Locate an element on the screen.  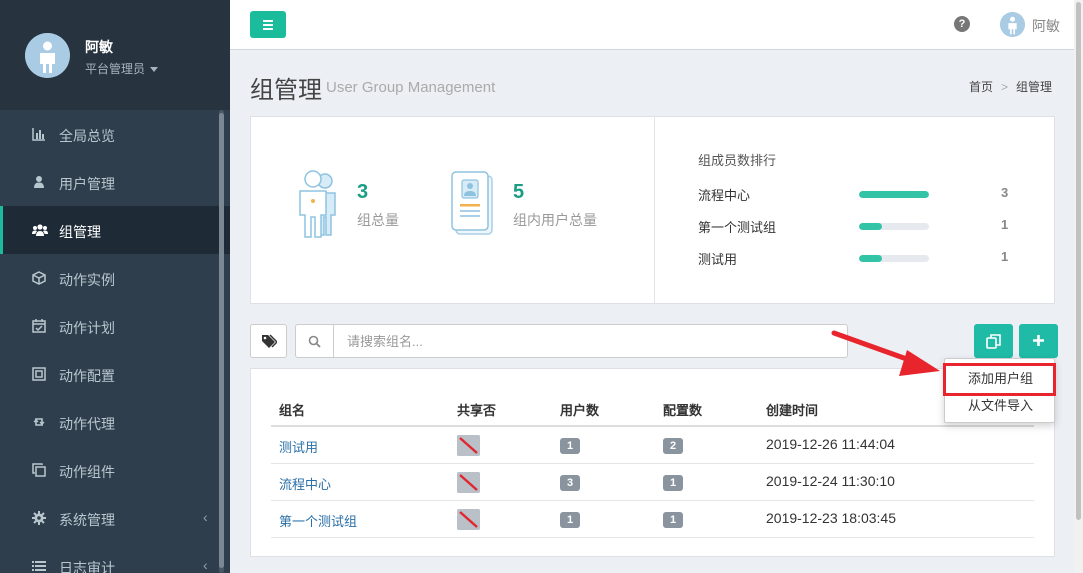
group-total-label: 组总量 is located at coordinates (378, 220).